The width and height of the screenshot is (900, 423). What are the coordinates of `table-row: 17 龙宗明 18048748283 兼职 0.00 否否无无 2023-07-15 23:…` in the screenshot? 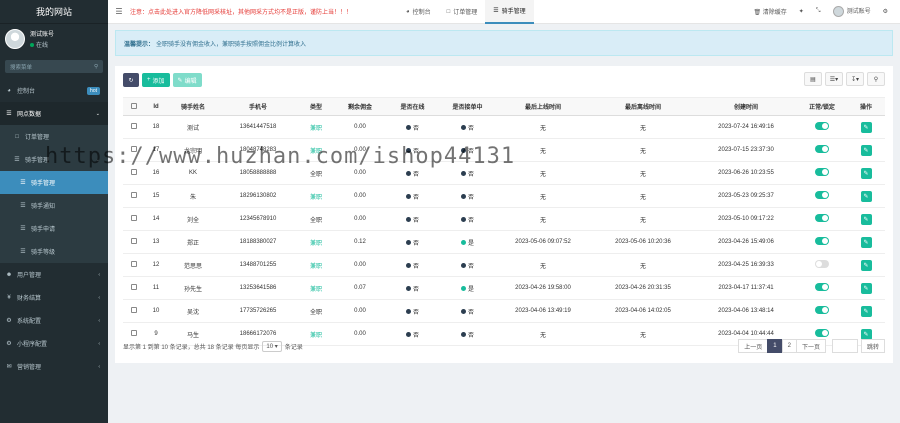 It's located at (504, 150).